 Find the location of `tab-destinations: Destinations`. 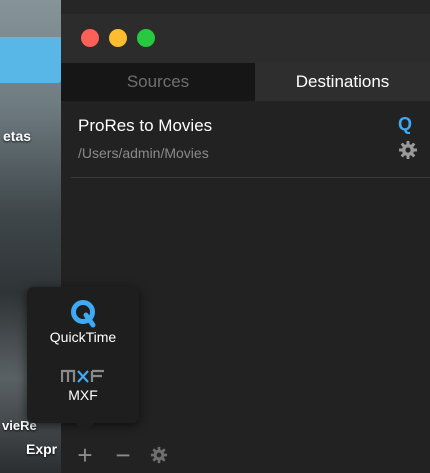

tab-destinations: Destinations is located at coordinates (342, 82).